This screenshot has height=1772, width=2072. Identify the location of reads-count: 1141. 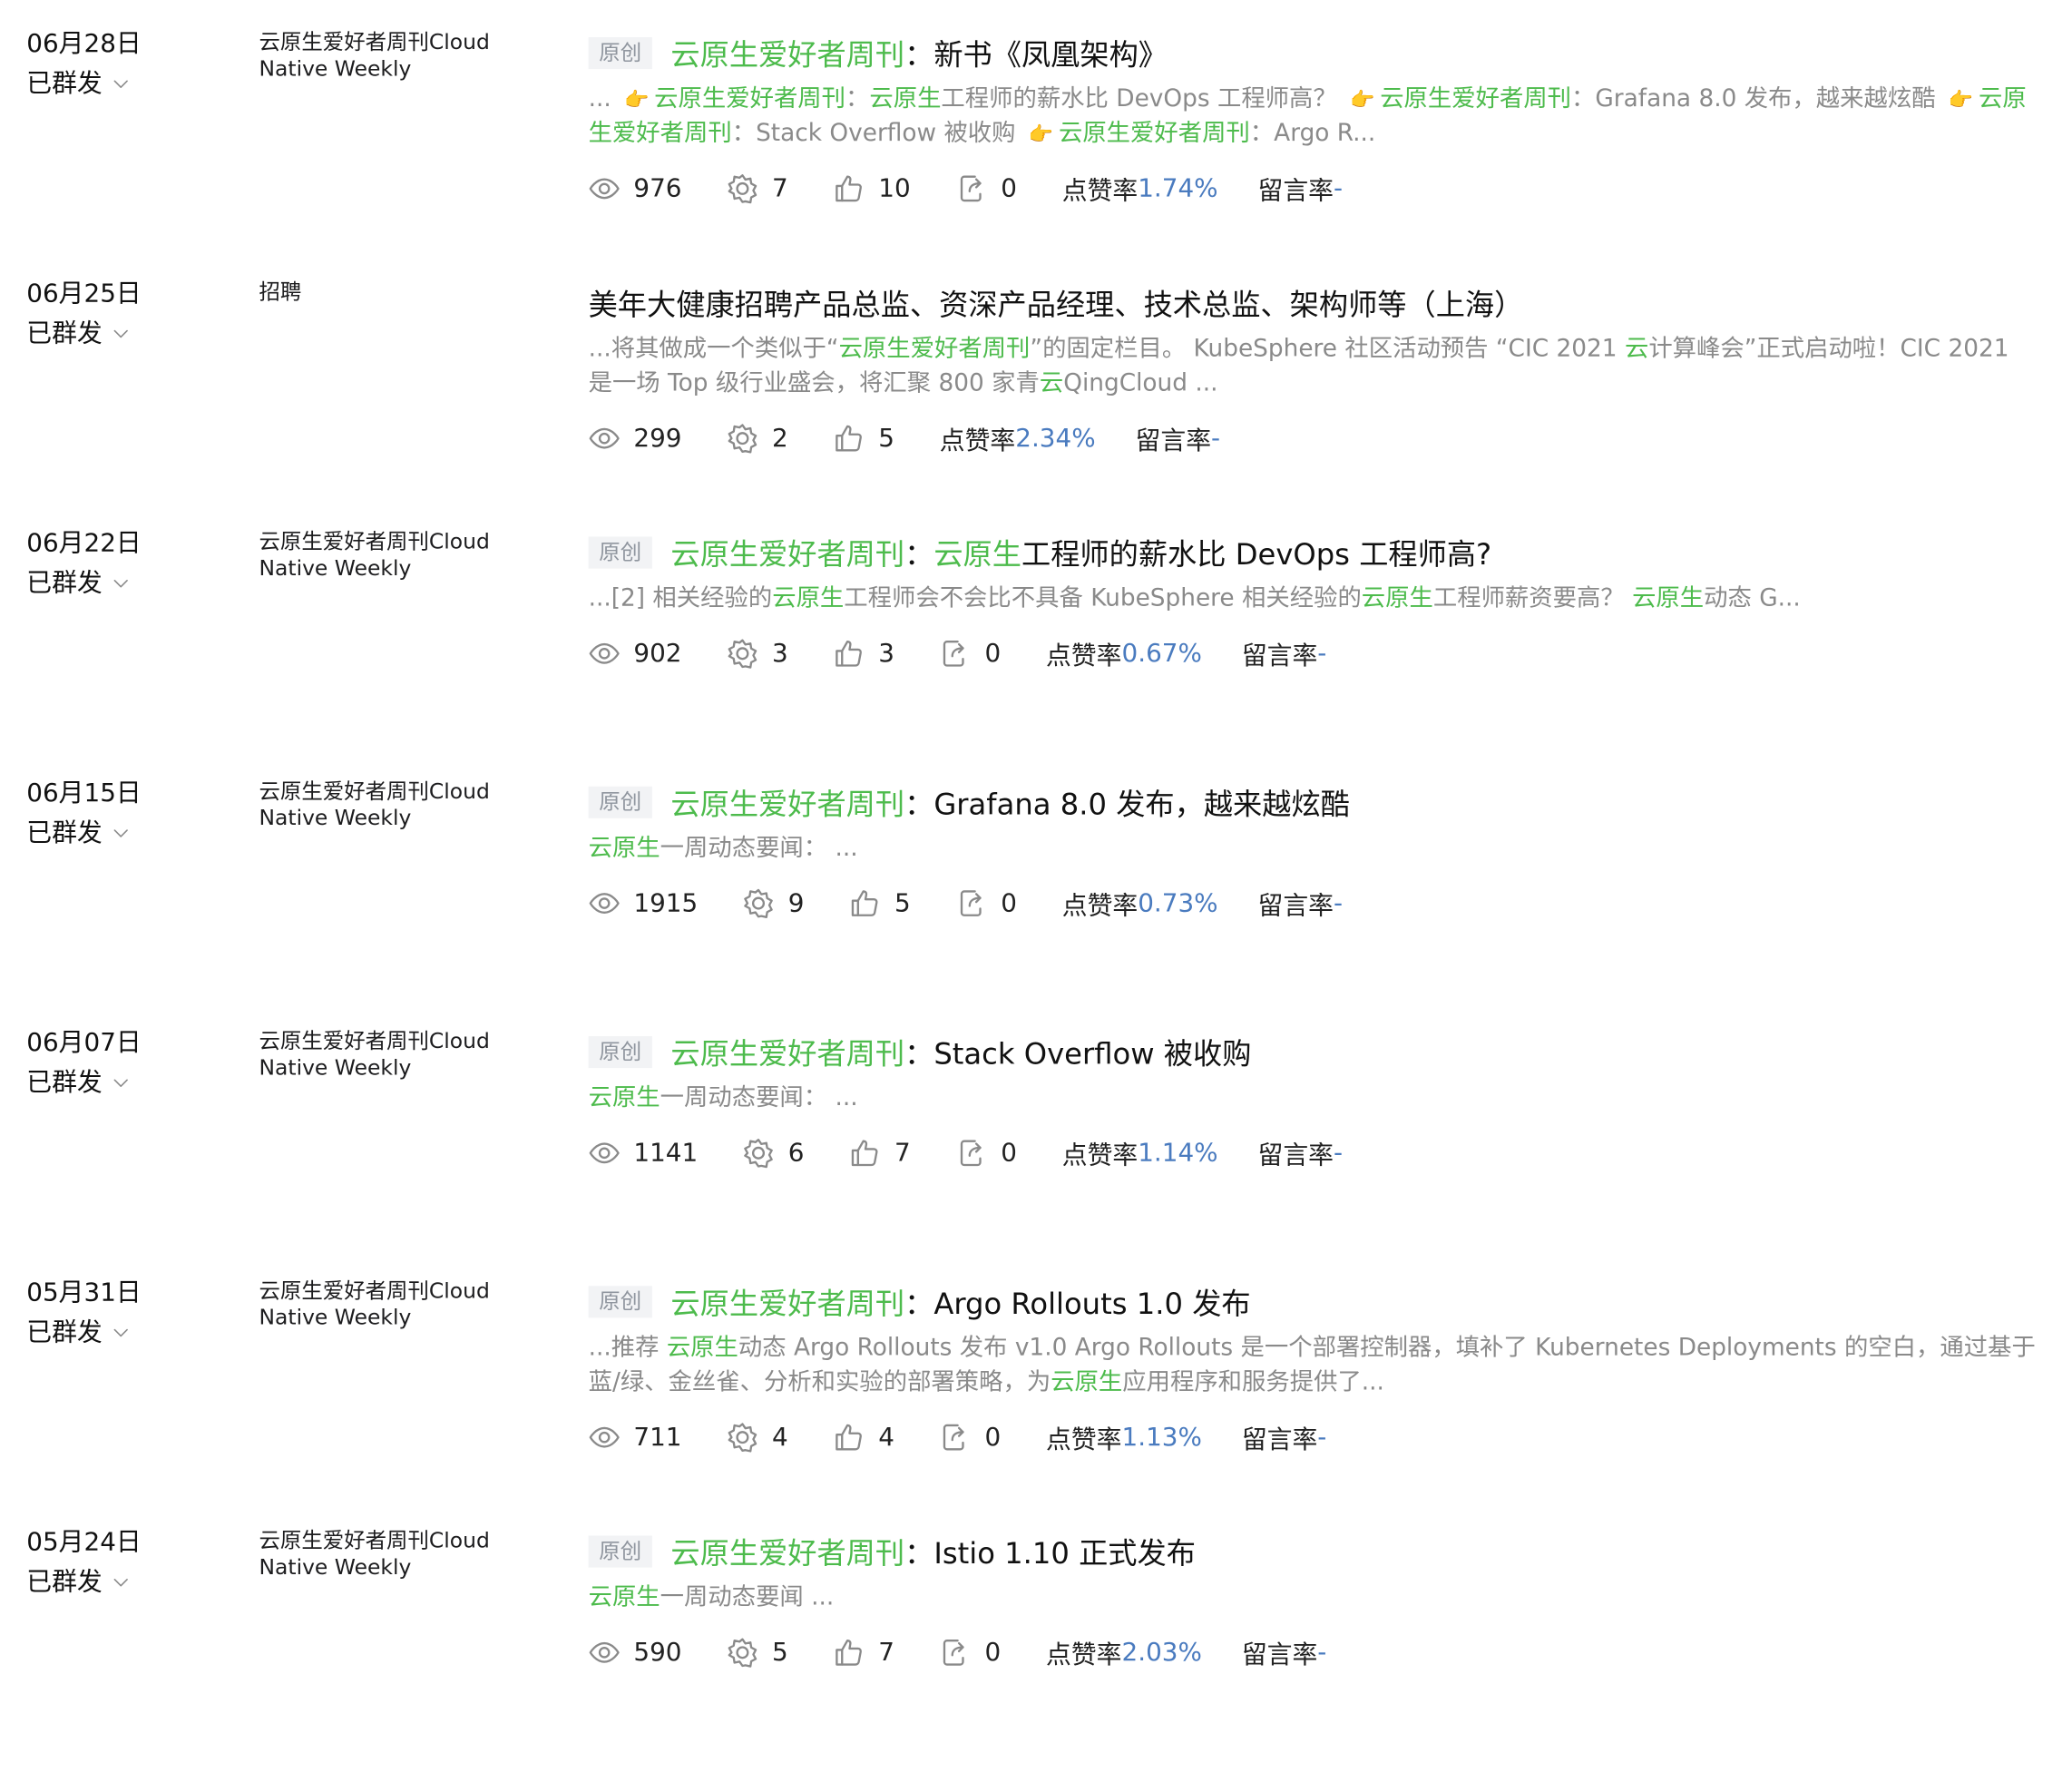
(666, 1153).